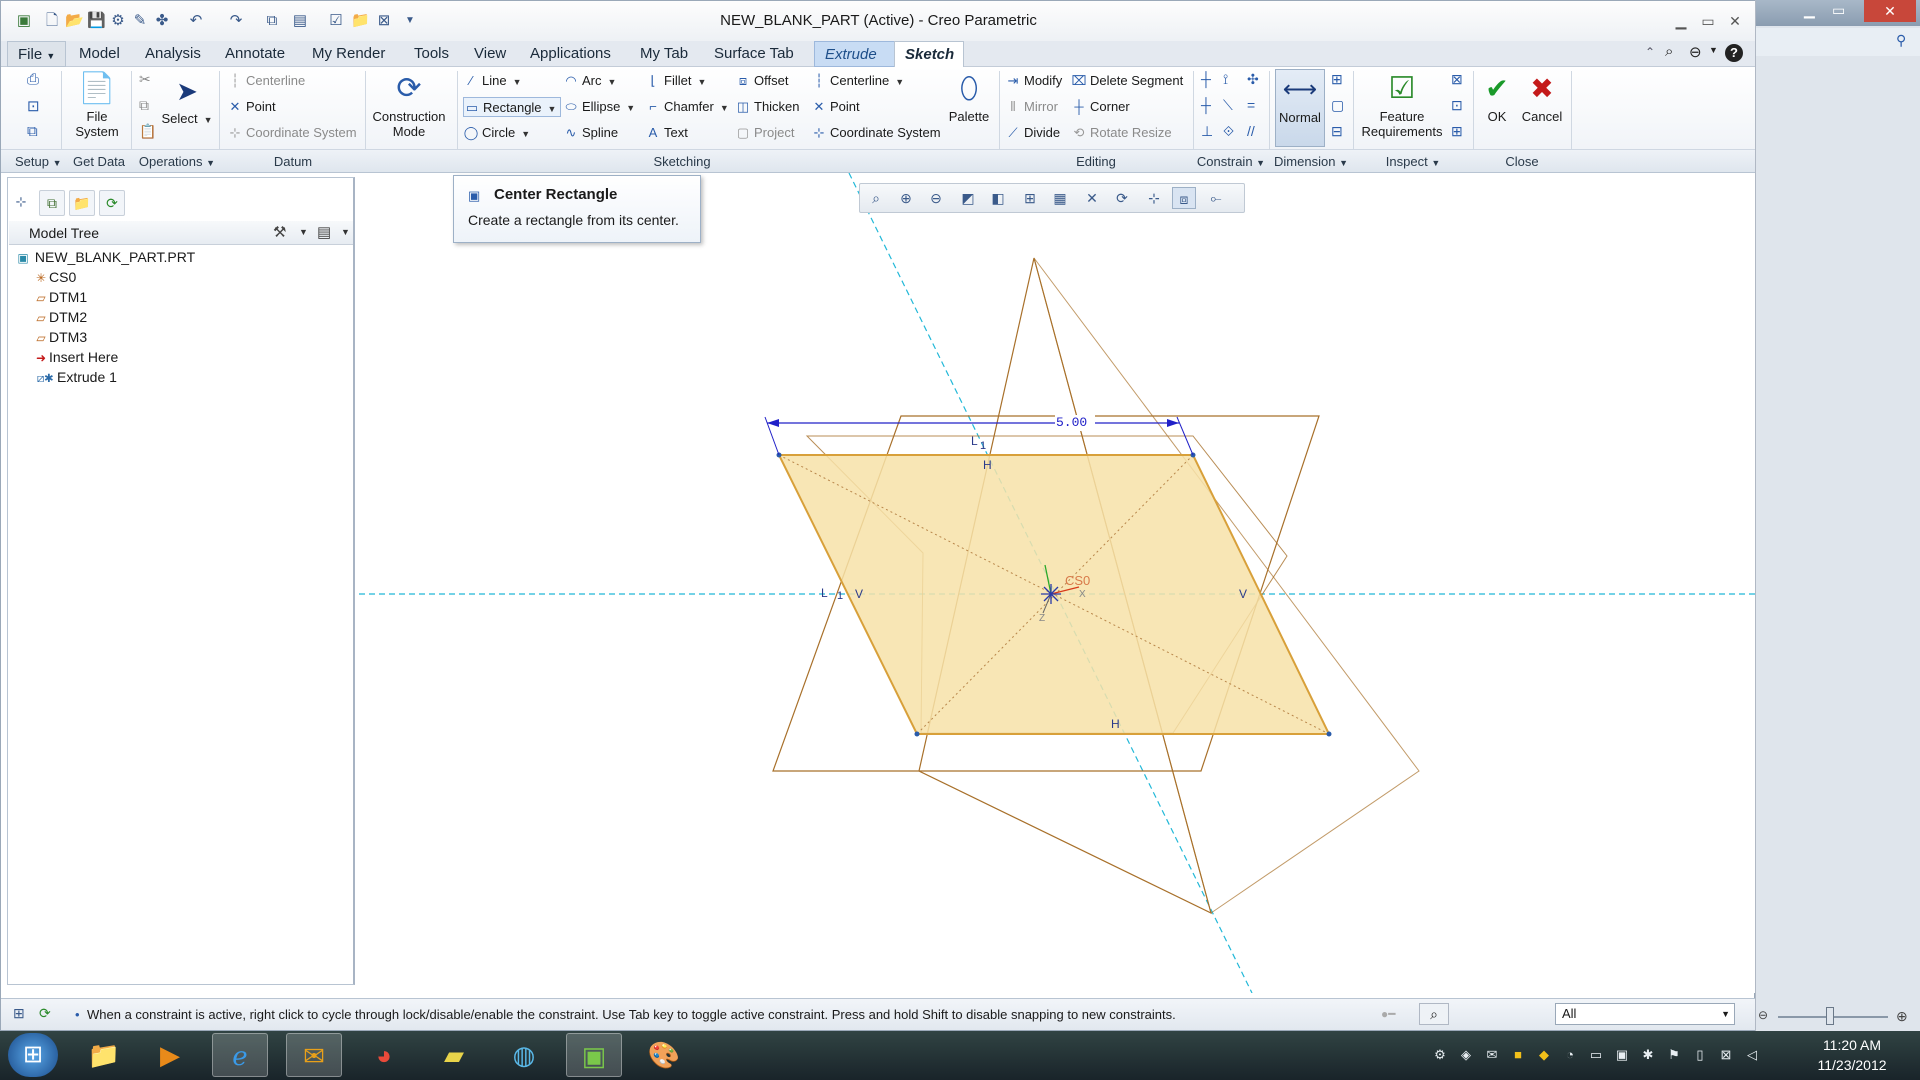 This screenshot has width=1920, height=1080. I want to click on tree-item-dtm2: ▱ DTM2, so click(60, 317).